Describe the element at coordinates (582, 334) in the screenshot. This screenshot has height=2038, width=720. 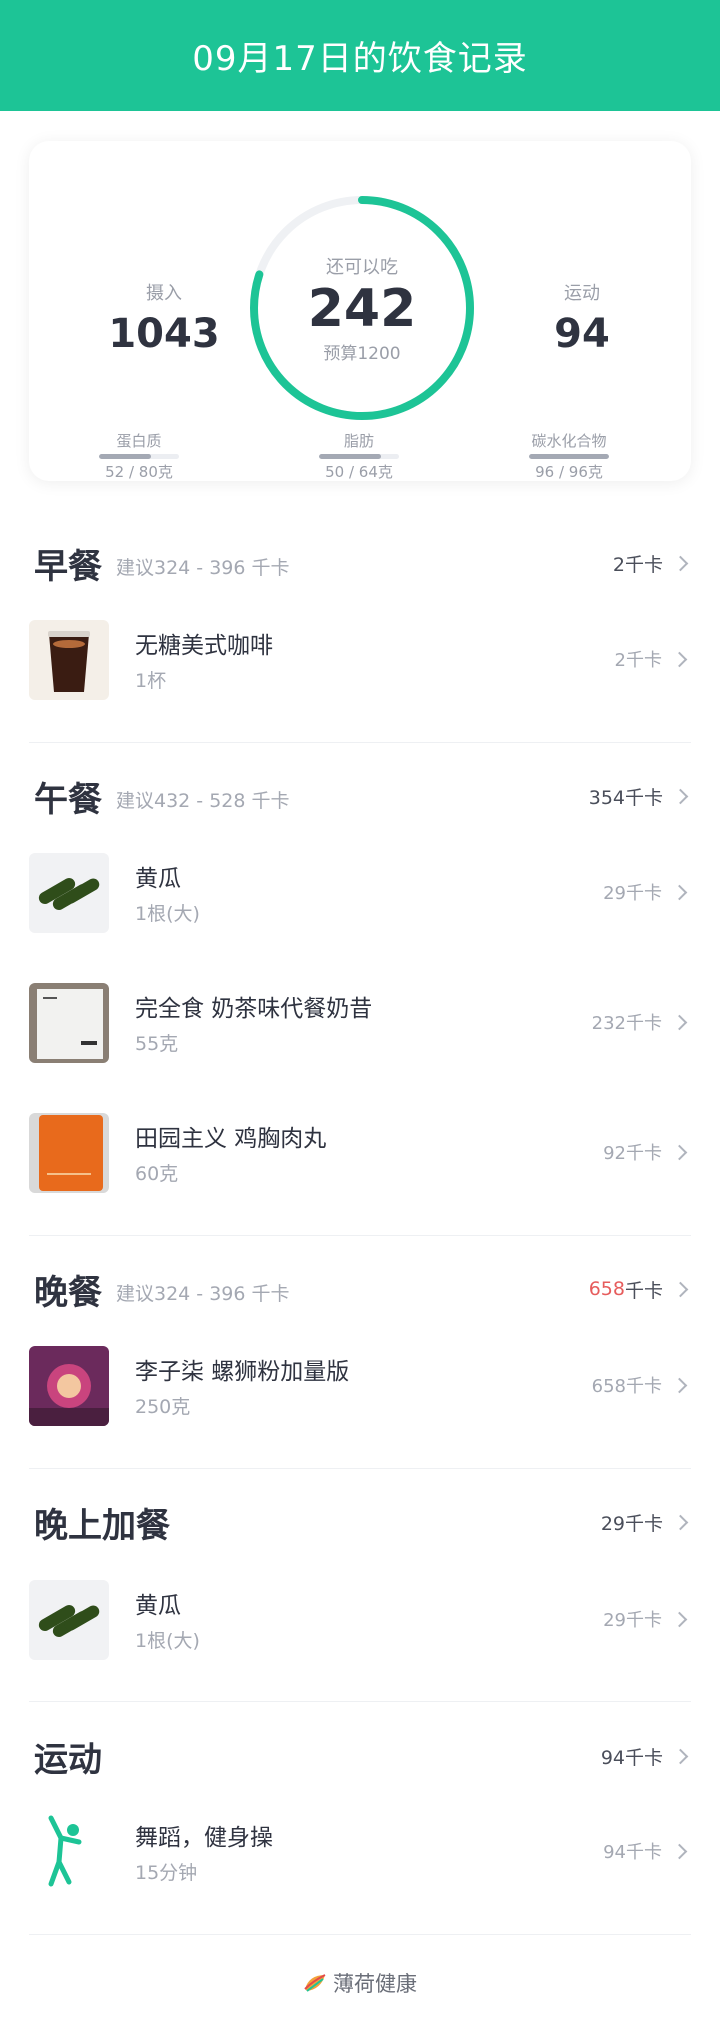
I see `exercise-value: 94` at that location.